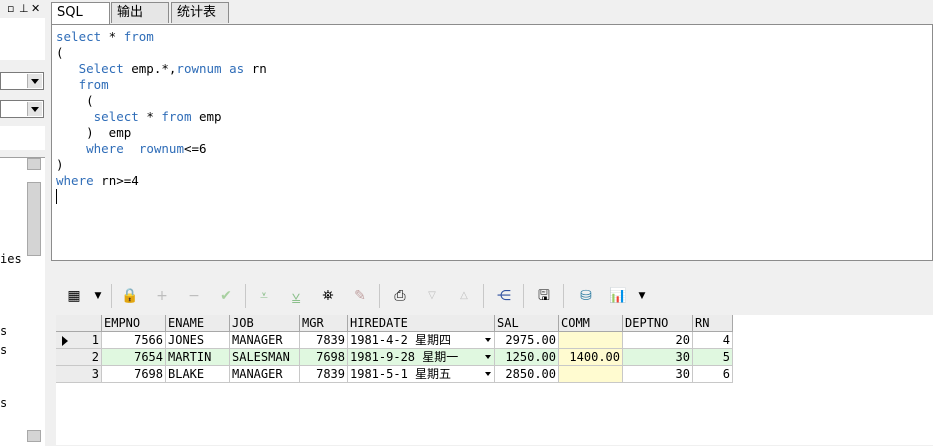  Describe the element at coordinates (134, 357) in the screenshot. I see `table-cell: 7654` at that location.